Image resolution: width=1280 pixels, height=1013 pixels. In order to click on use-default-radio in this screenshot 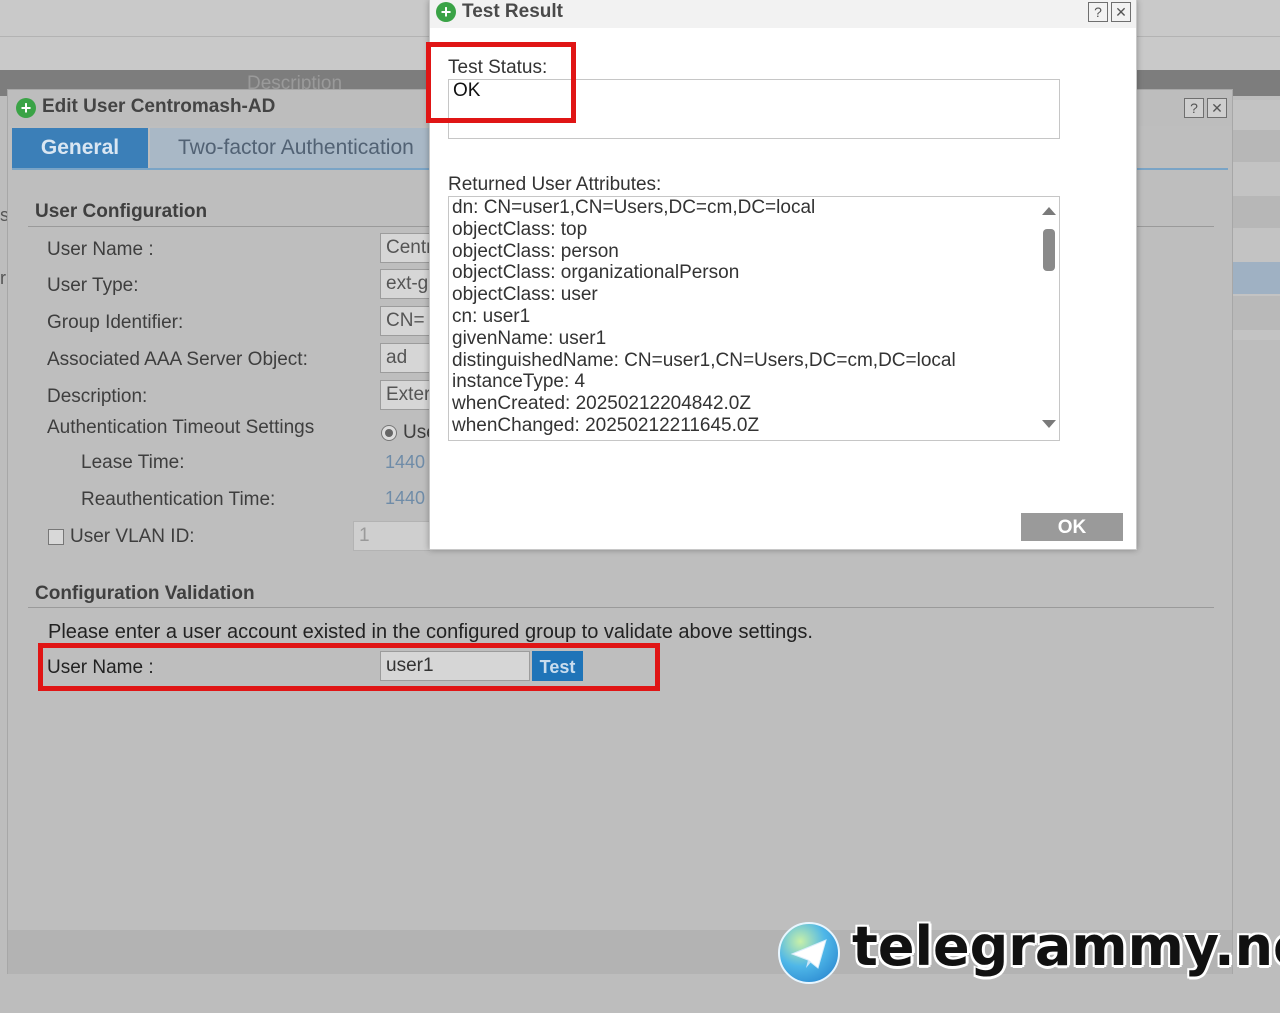, I will do `click(389, 433)`.